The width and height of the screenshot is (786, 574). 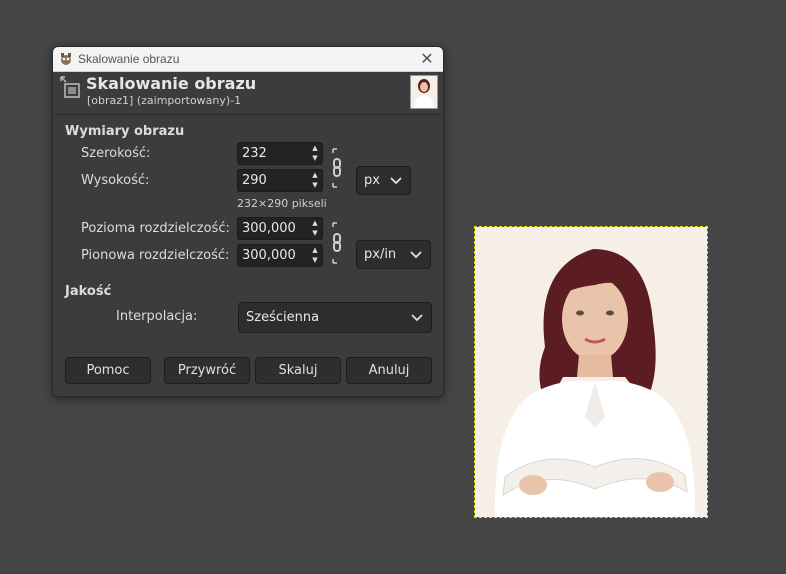 I want to click on image-name: [obraz1] (zaimportowany)-1, so click(x=164, y=100).